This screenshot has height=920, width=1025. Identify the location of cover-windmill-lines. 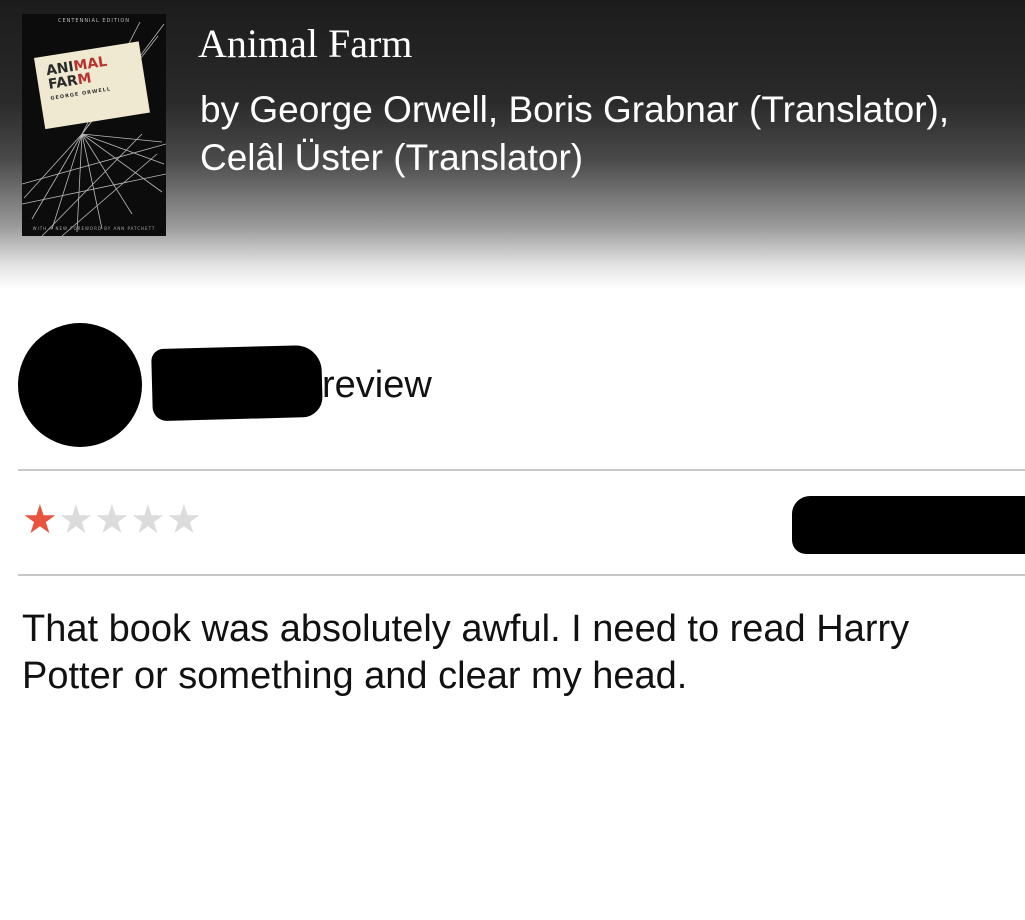
(94, 128).